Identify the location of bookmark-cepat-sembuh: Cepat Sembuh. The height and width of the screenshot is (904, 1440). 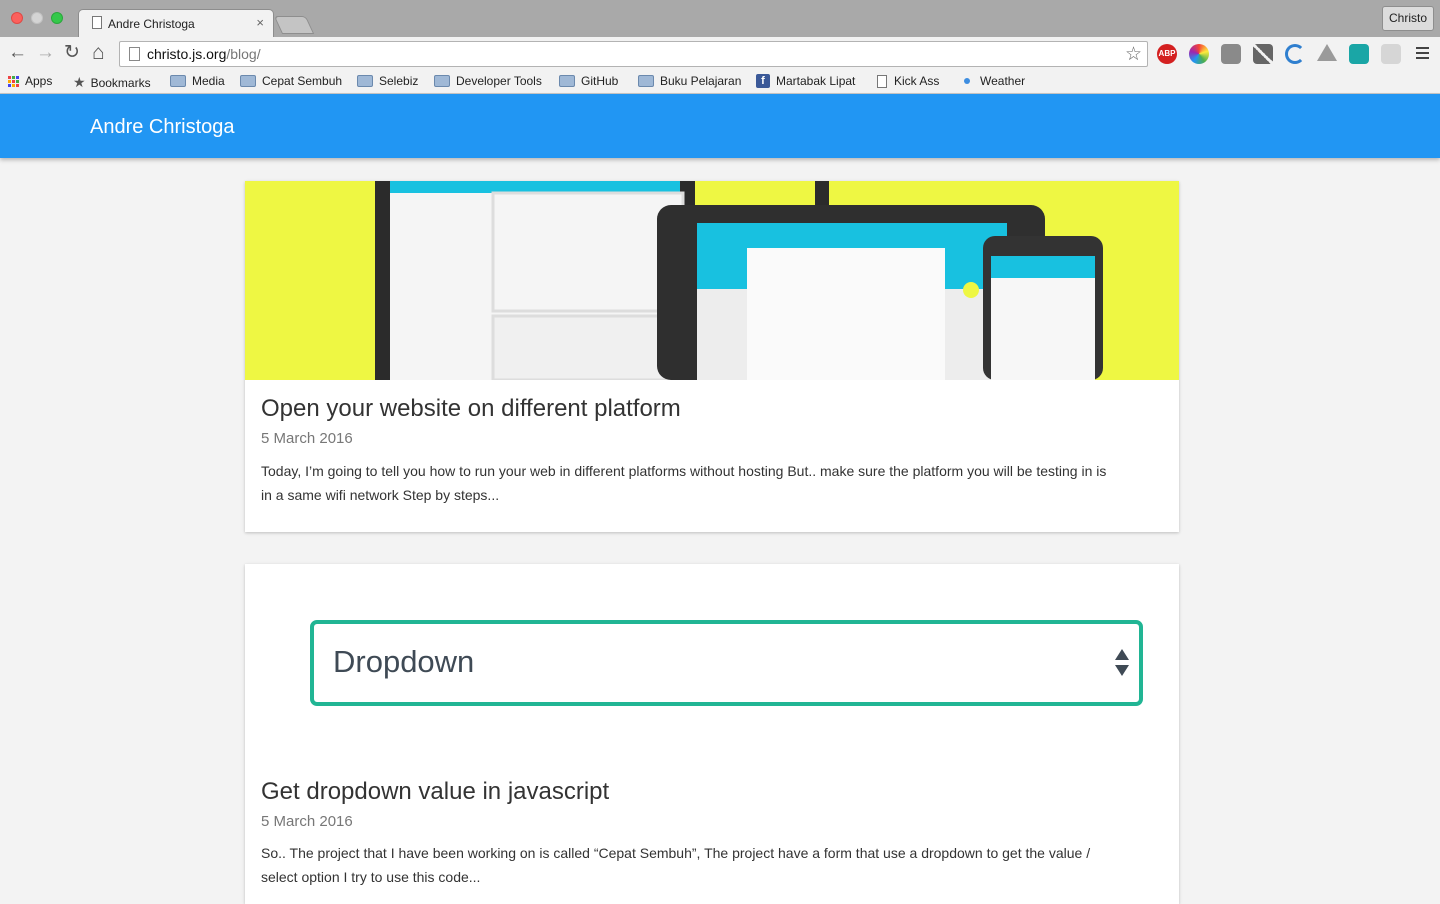
(291, 81).